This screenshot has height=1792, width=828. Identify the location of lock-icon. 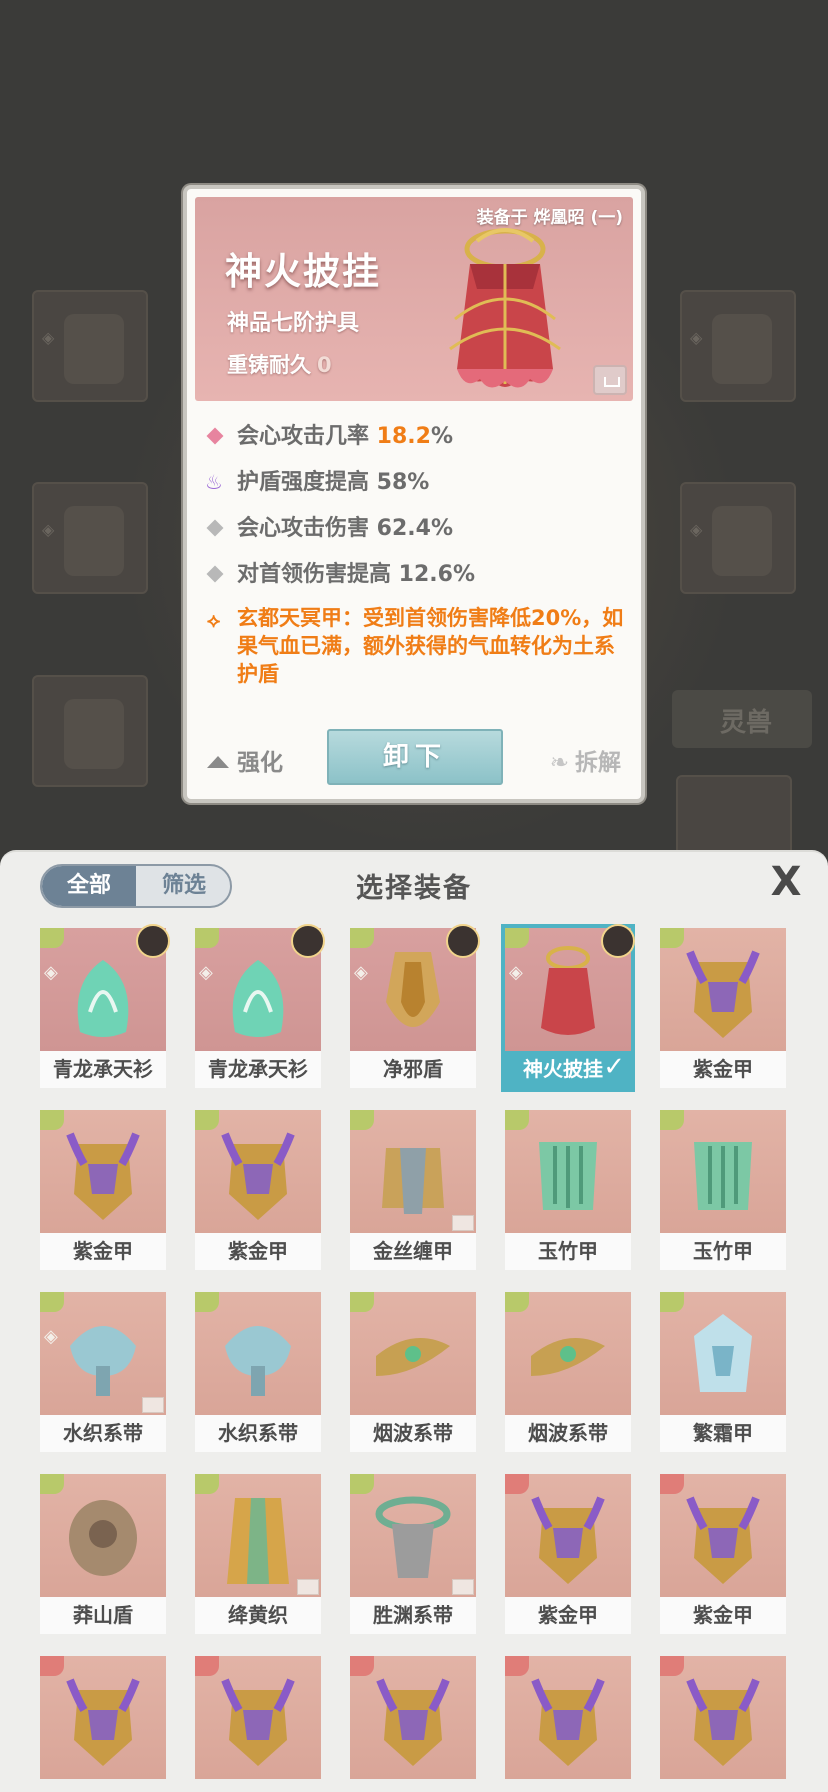
(463, 1223).